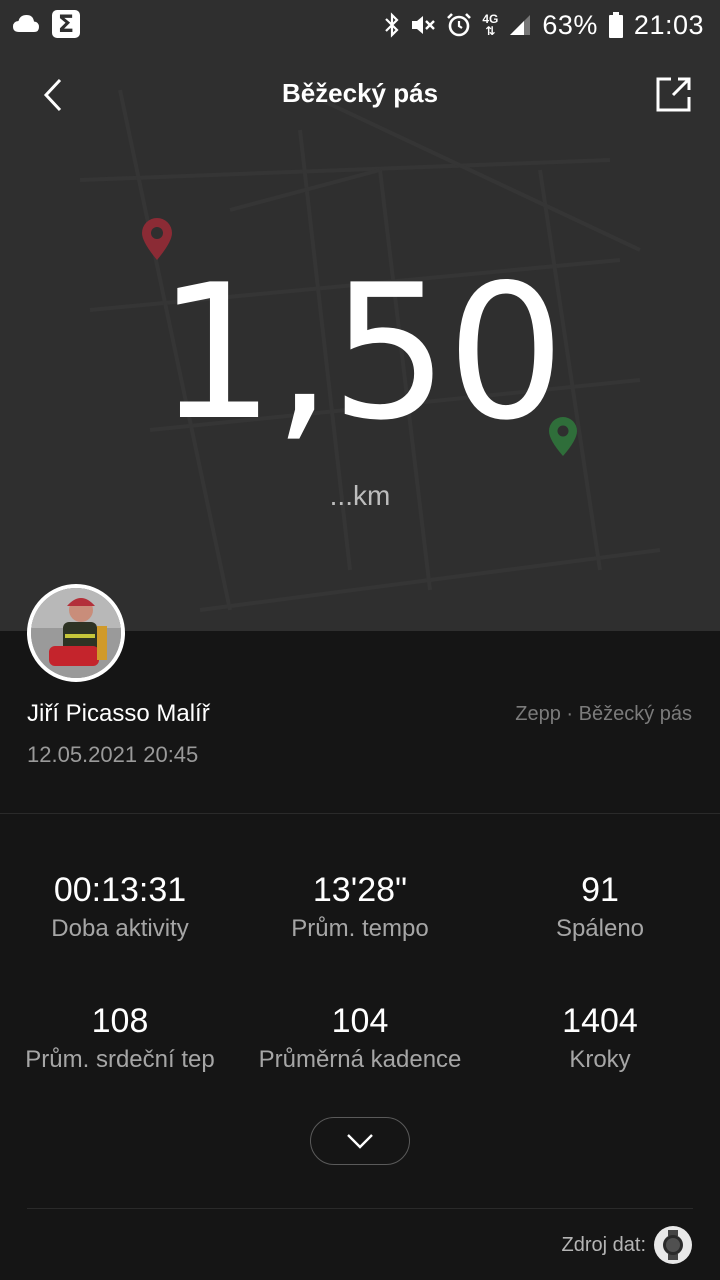 This screenshot has width=720, height=1280. Describe the element at coordinates (600, 1021) in the screenshot. I see `stat-value: 1404` at that location.